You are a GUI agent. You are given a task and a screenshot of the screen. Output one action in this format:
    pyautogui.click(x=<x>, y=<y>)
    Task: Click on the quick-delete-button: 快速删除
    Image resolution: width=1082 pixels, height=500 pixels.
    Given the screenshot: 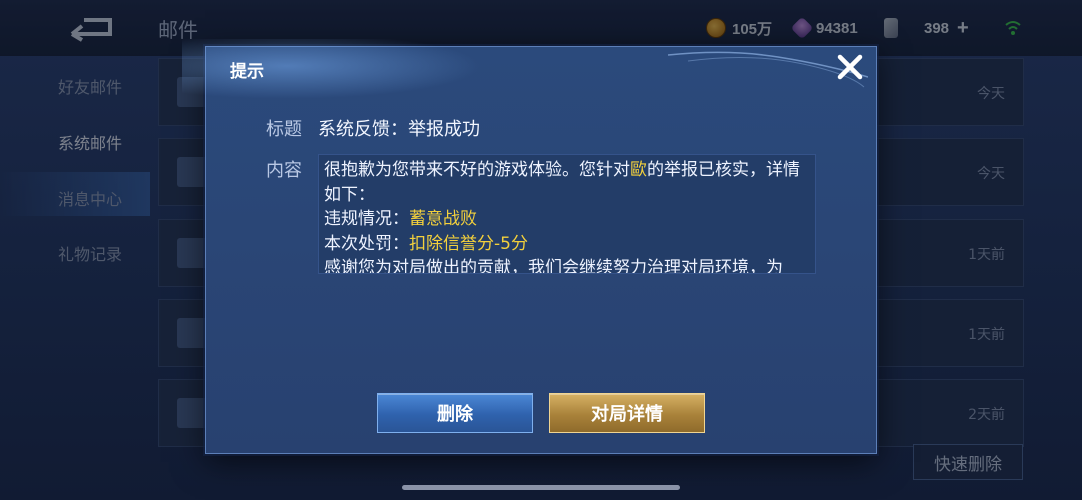 What is the action you would take?
    pyautogui.click(x=968, y=462)
    